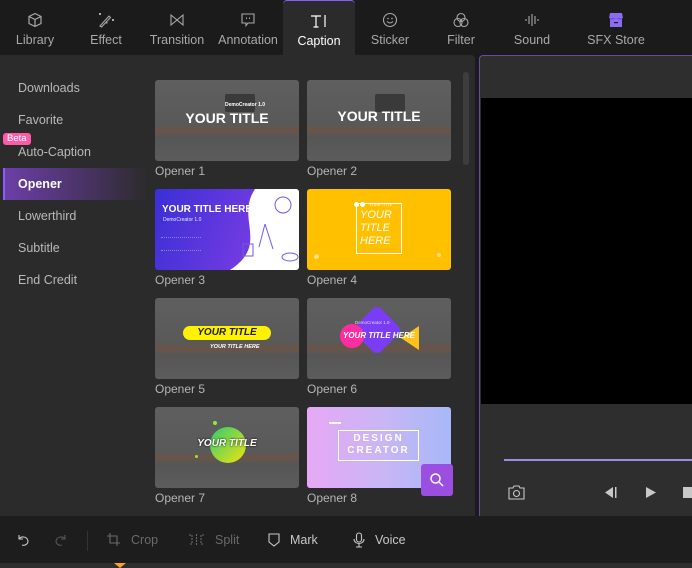 The width and height of the screenshot is (692, 568). Describe the element at coordinates (213, 539) in the screenshot. I see `split-button: Split` at that location.